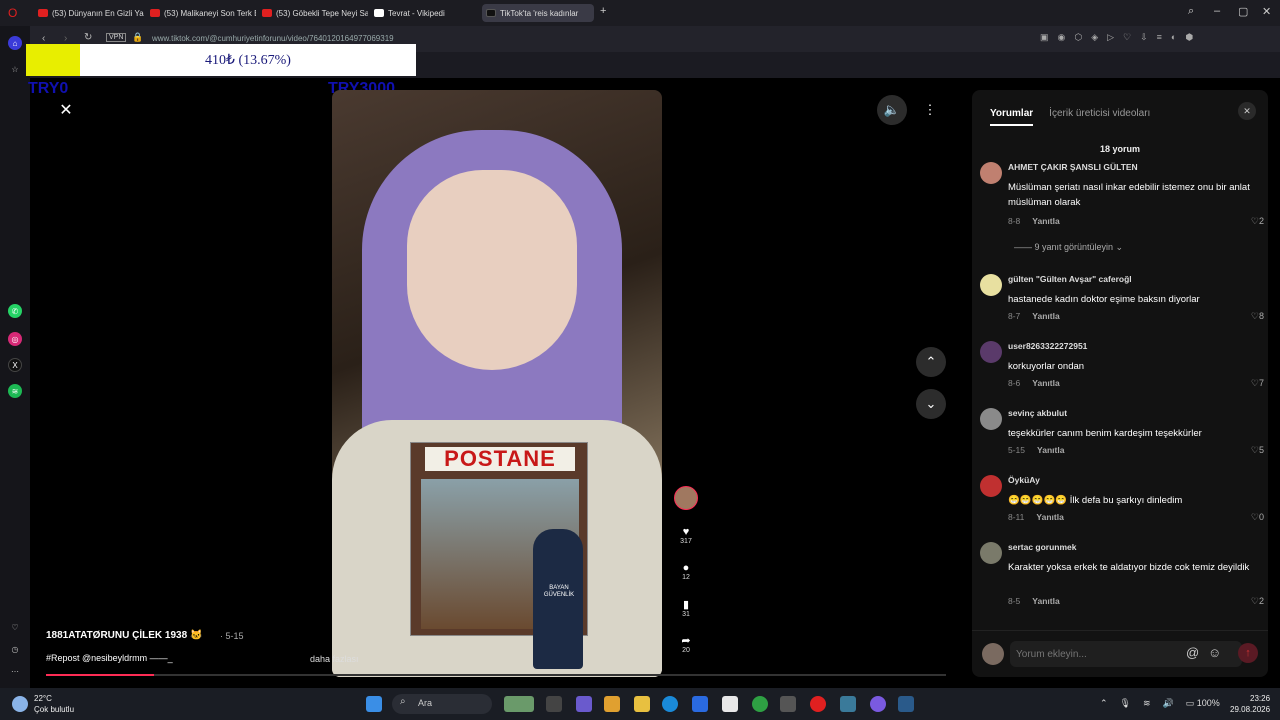 The width and height of the screenshot is (1280, 720). I want to click on like-button: ♥ 317, so click(686, 535).